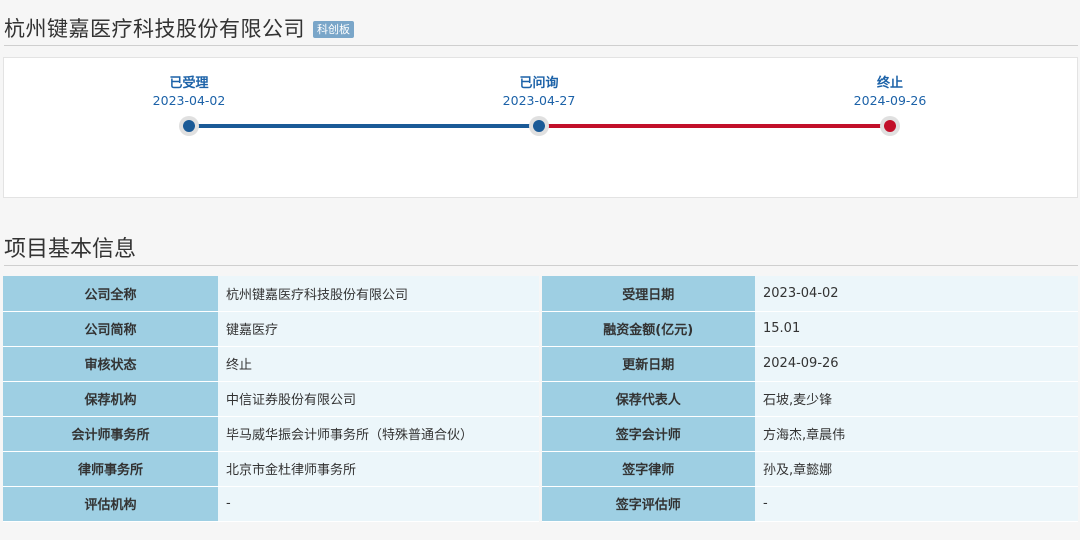 This screenshot has height=540, width=1080. I want to click on timeline-node-inquired, so click(539, 126).